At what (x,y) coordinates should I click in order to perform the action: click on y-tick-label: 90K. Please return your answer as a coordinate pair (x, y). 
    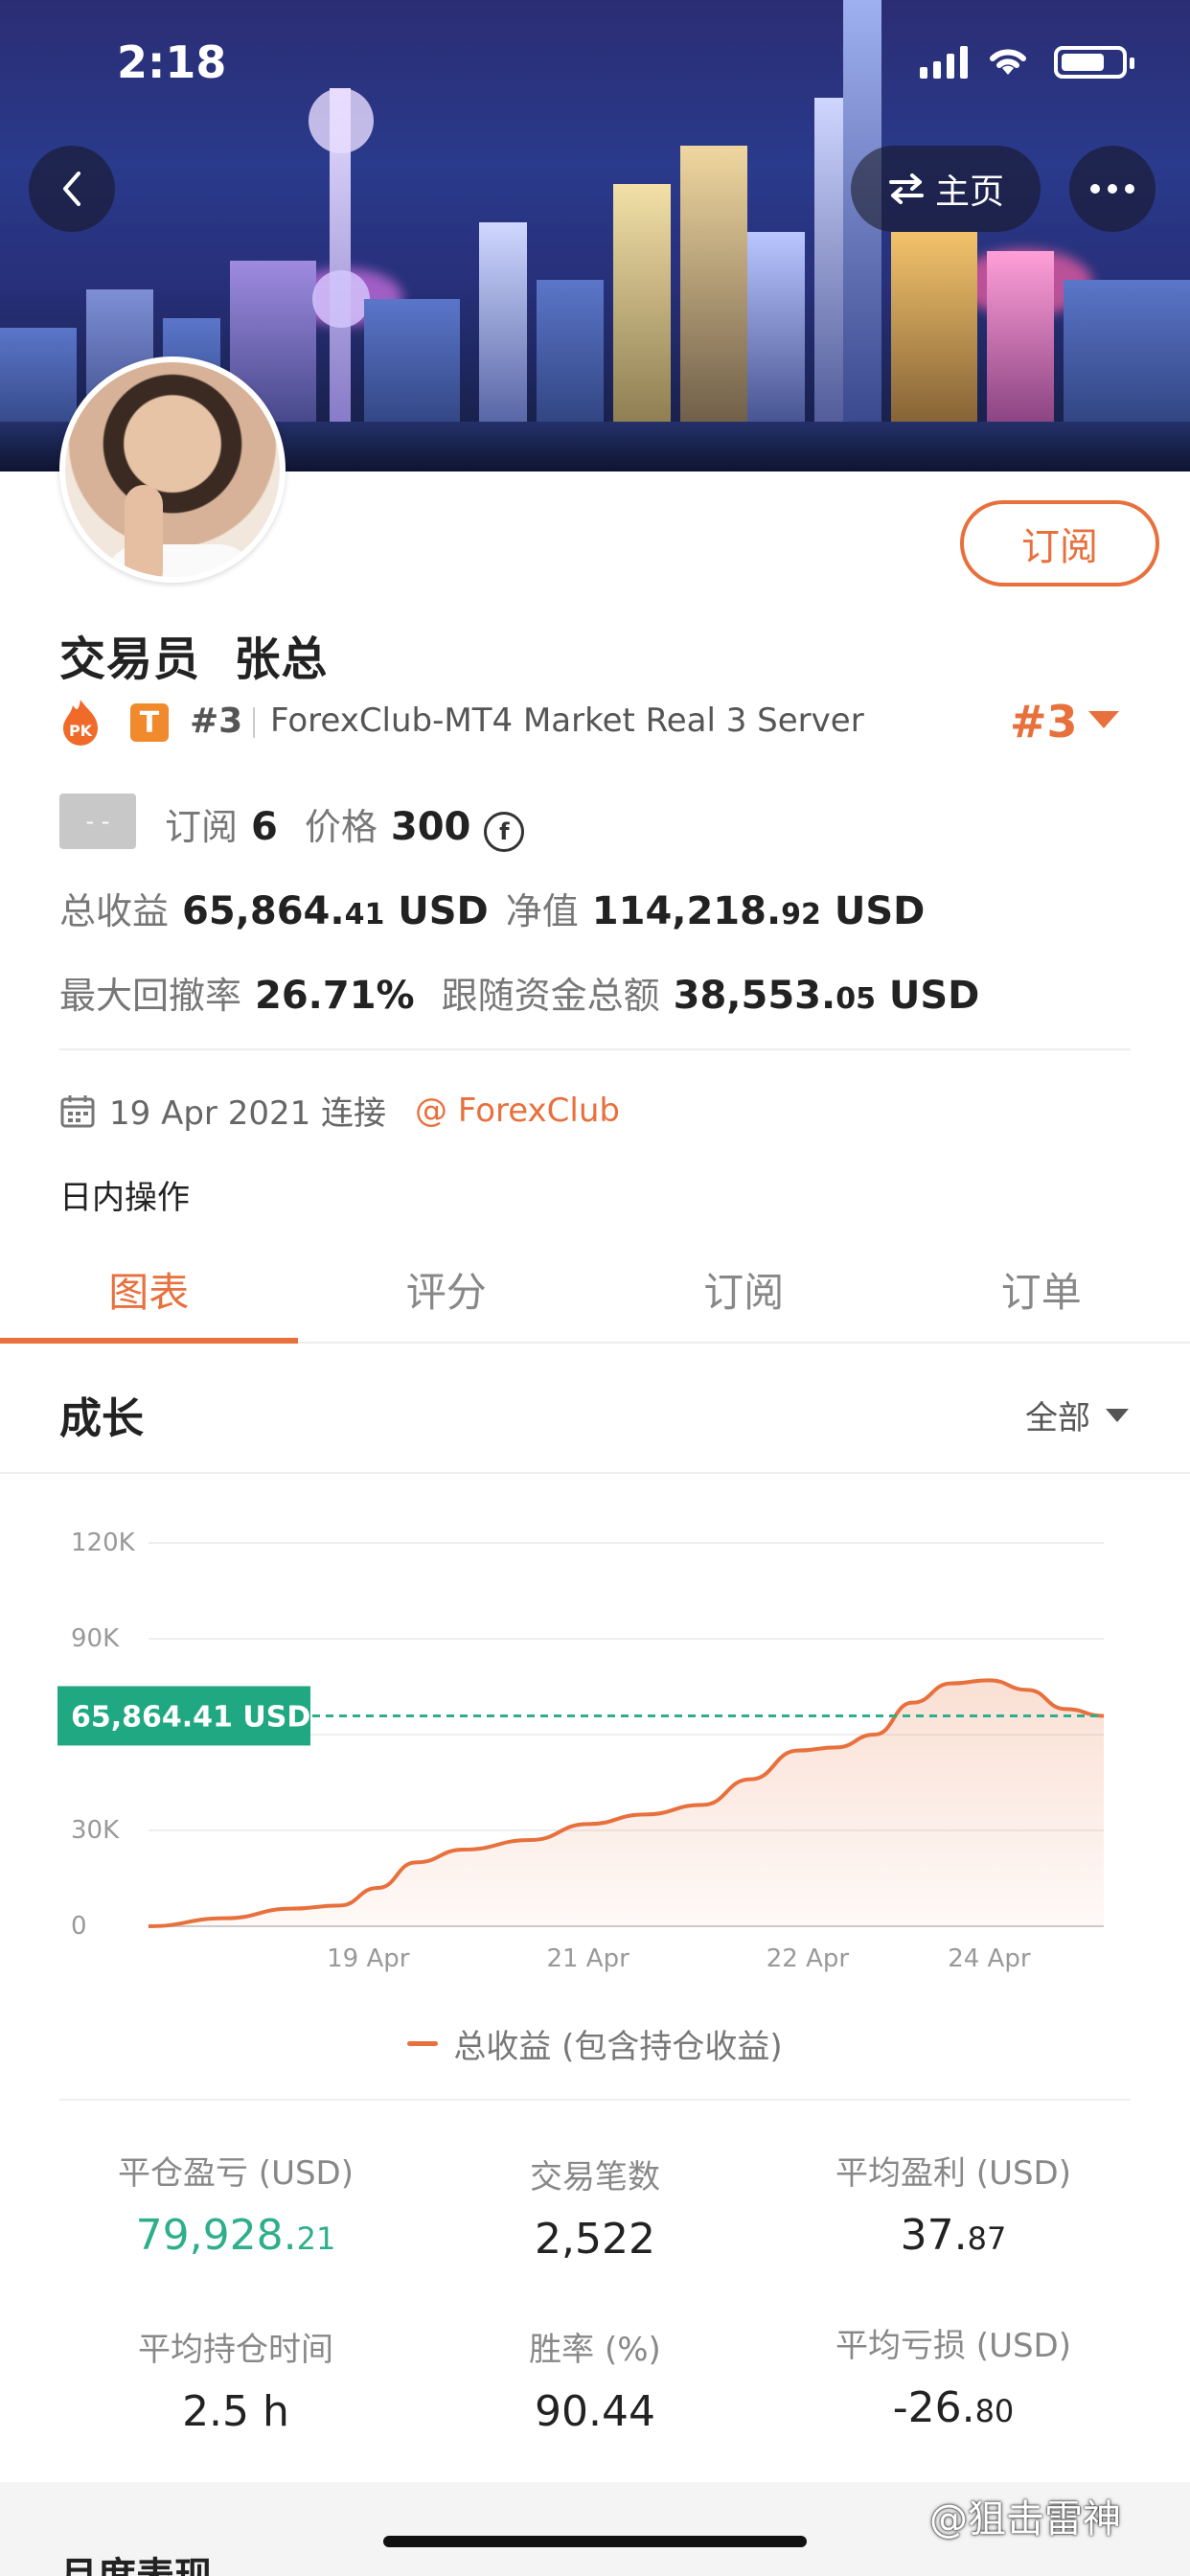
    Looking at the image, I should click on (95, 1638).